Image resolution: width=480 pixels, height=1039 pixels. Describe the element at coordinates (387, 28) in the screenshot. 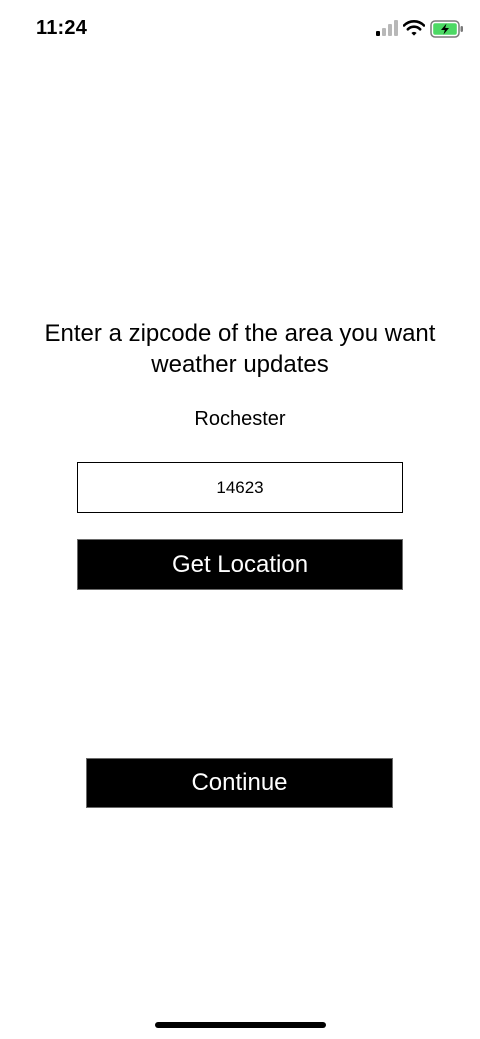

I see `signal-icon` at that location.